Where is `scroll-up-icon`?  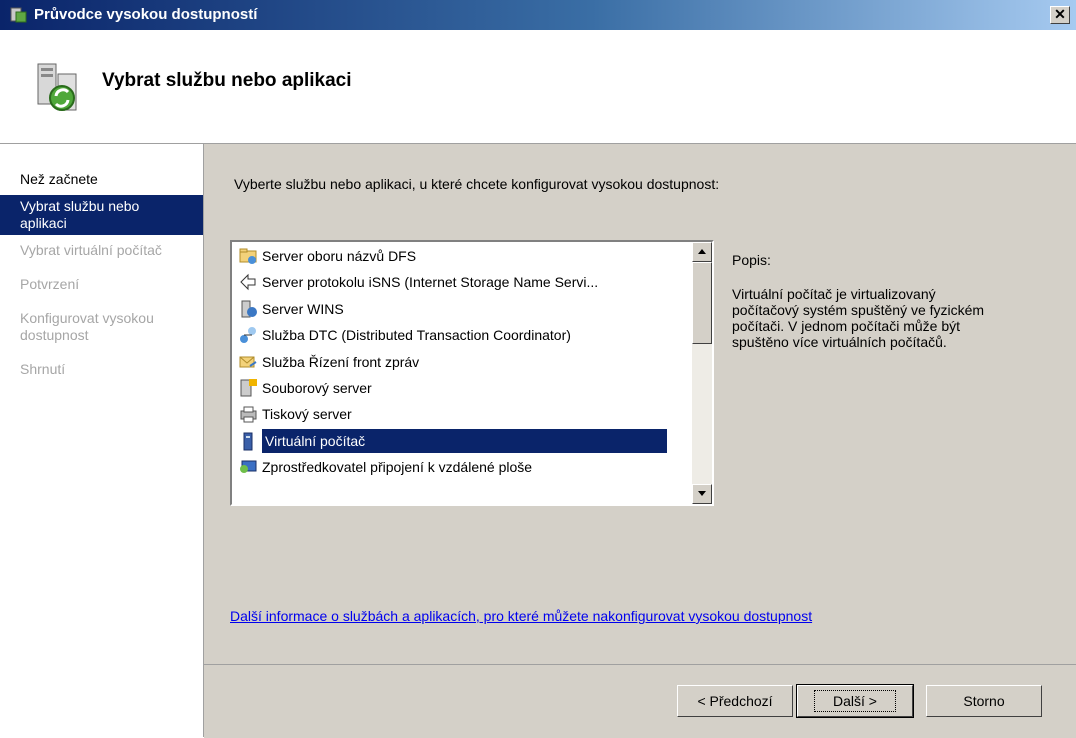
scroll-up-icon is located at coordinates (702, 251).